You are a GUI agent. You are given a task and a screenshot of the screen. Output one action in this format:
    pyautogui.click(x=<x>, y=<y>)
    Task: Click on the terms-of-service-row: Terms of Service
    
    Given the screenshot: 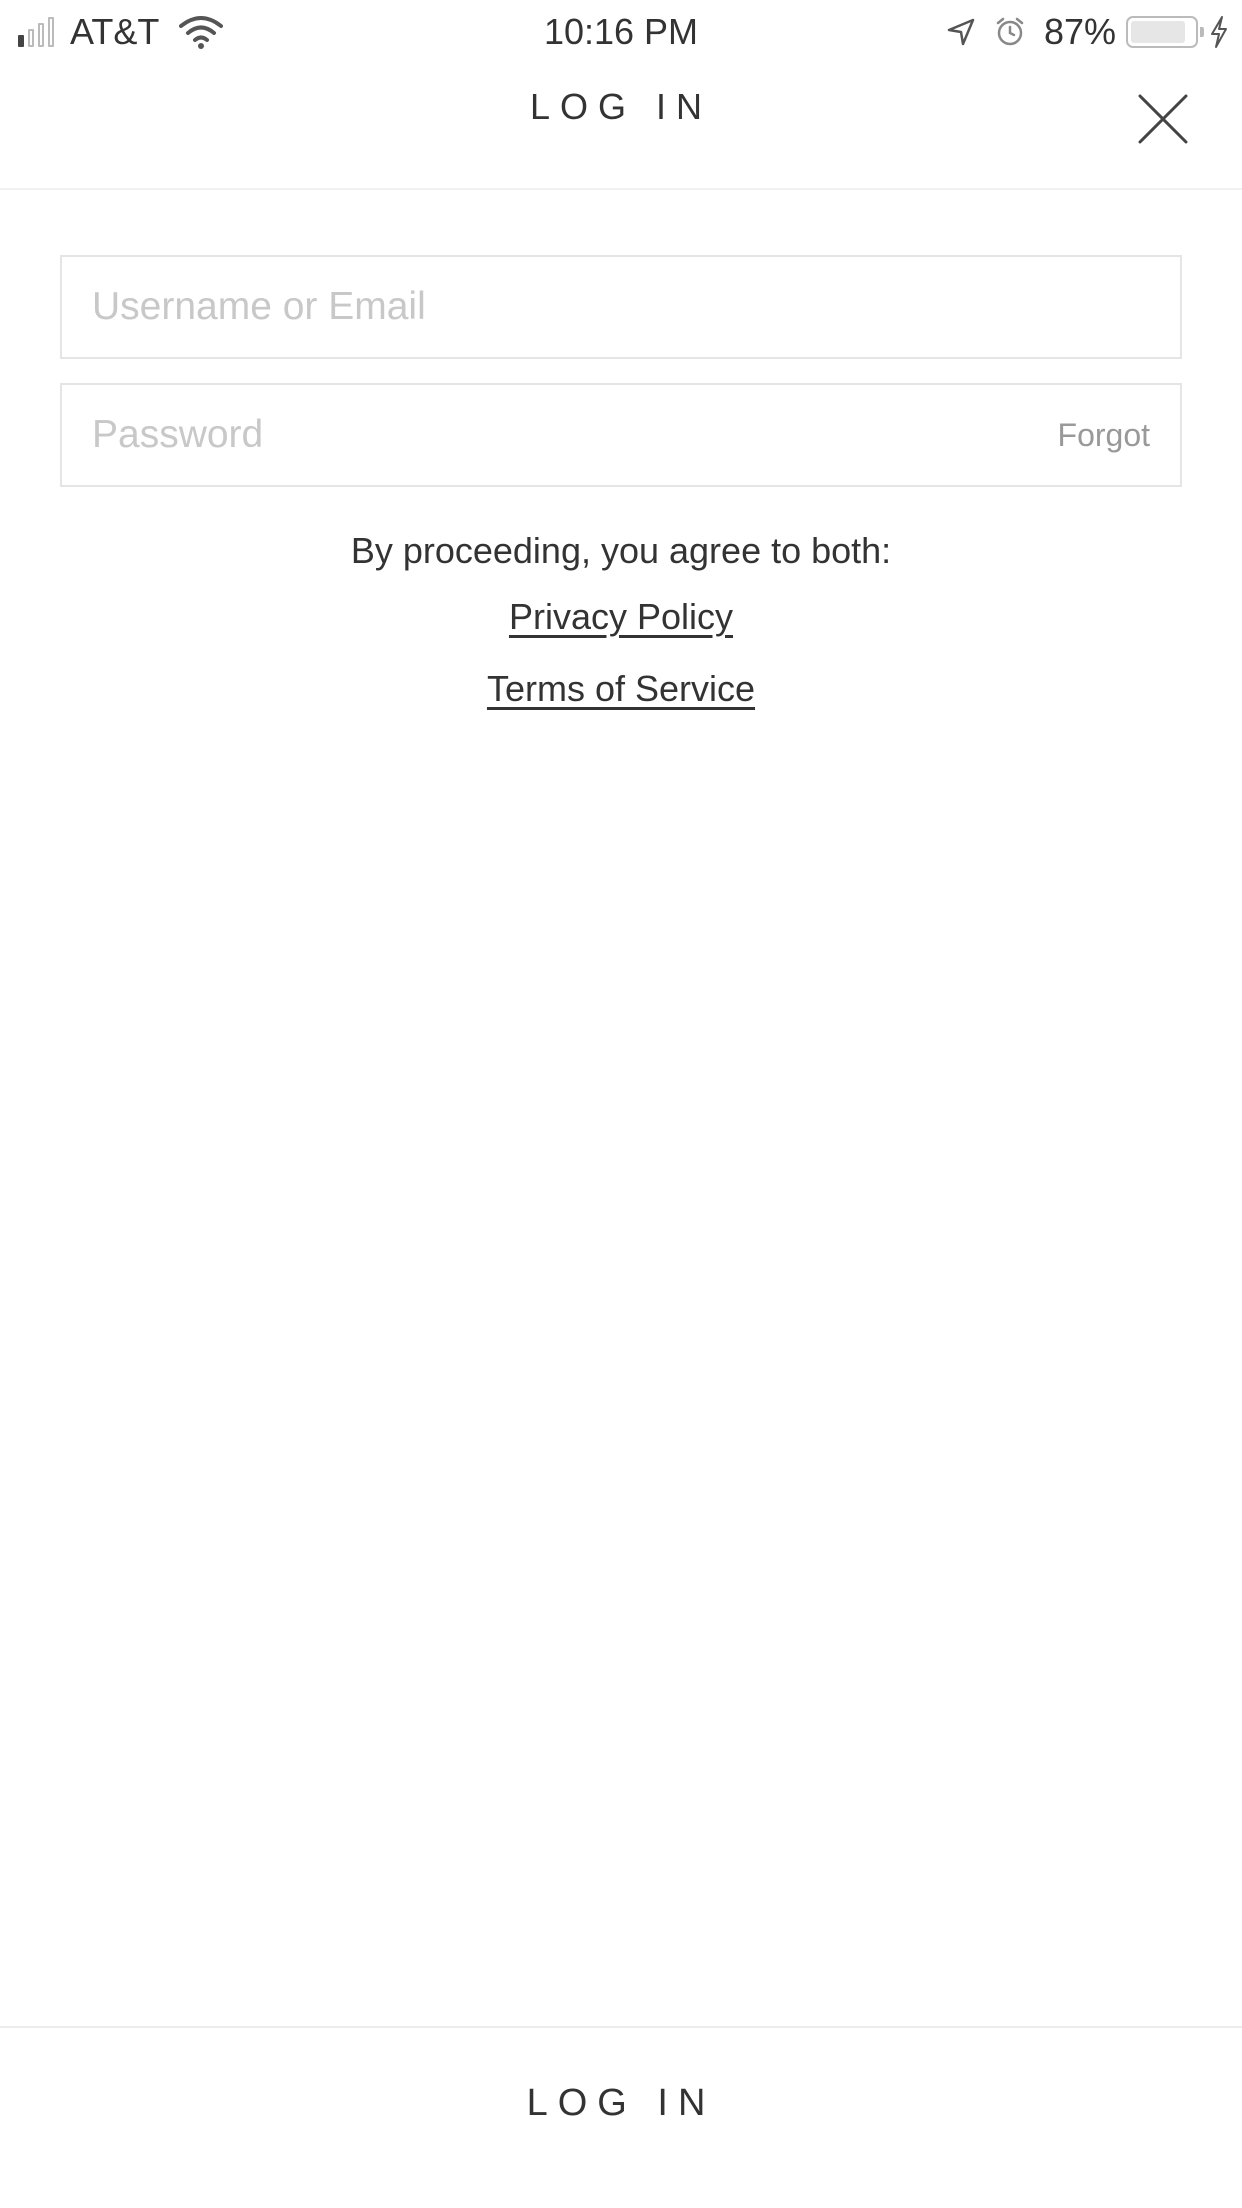 What is the action you would take?
    pyautogui.click(x=621, y=689)
    